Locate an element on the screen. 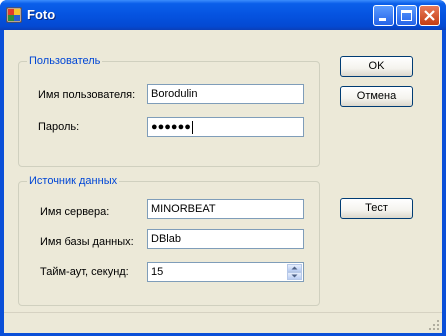 This screenshot has height=336, width=446. maximize-button is located at coordinates (406, 15).